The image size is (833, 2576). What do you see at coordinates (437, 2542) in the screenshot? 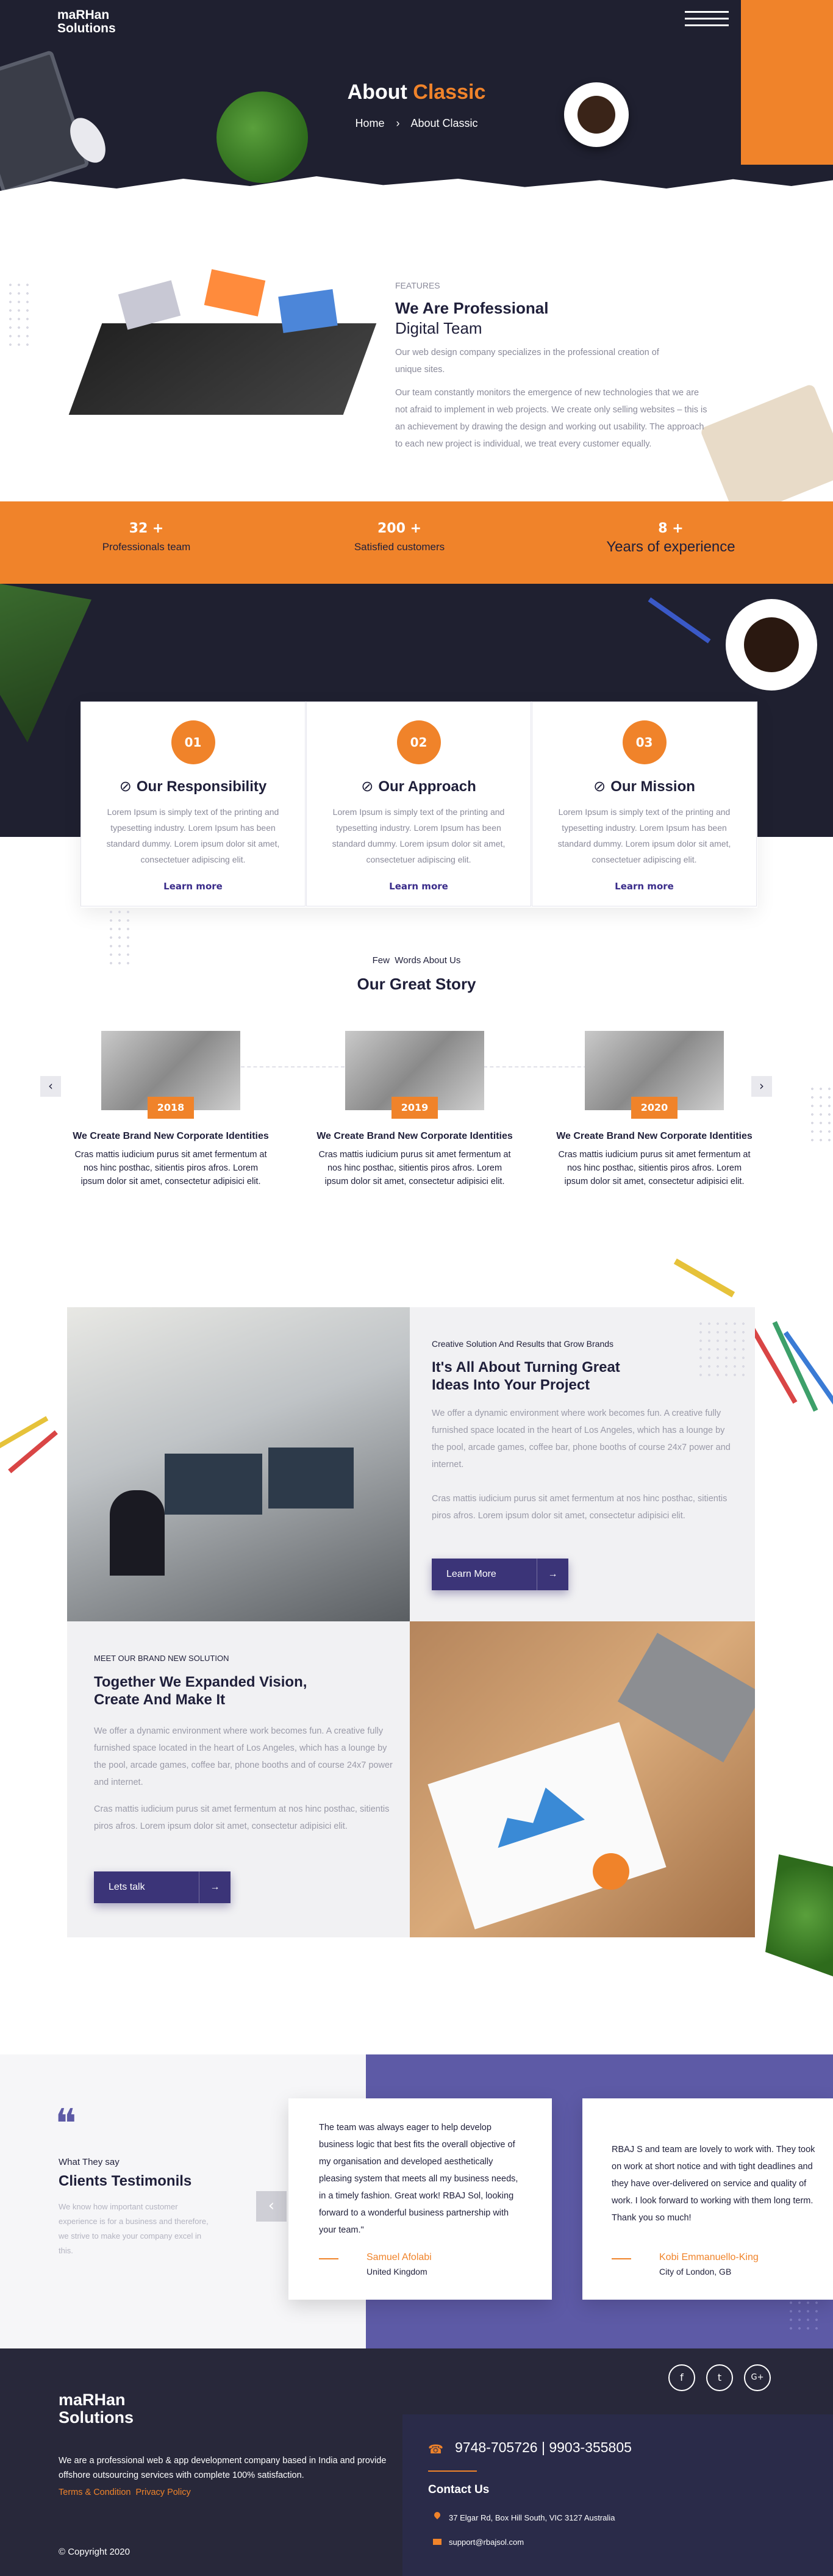
I see `email-icon` at bounding box center [437, 2542].